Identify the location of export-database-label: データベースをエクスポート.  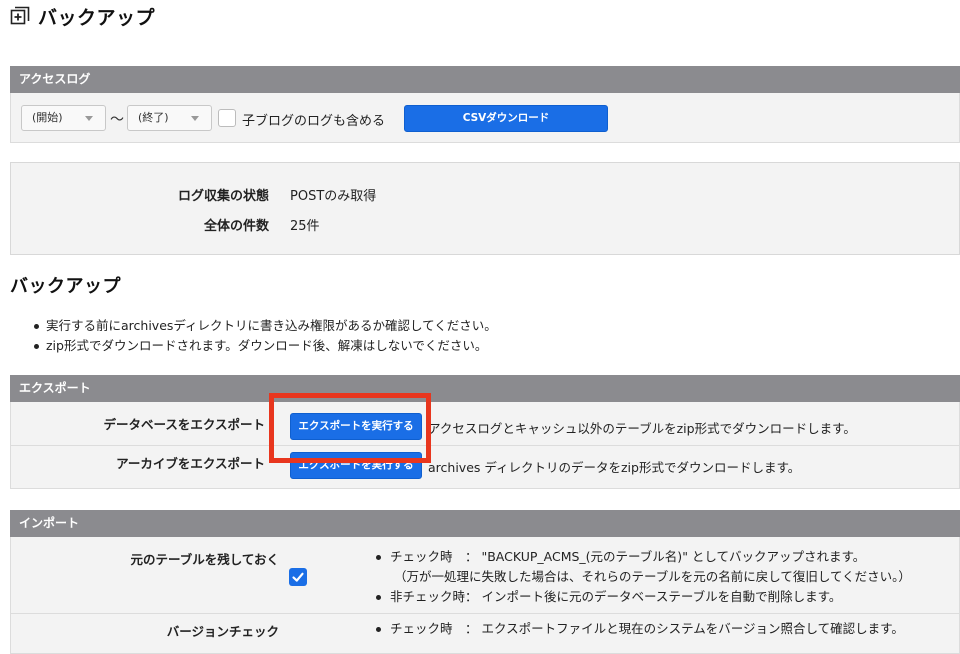
(184, 424).